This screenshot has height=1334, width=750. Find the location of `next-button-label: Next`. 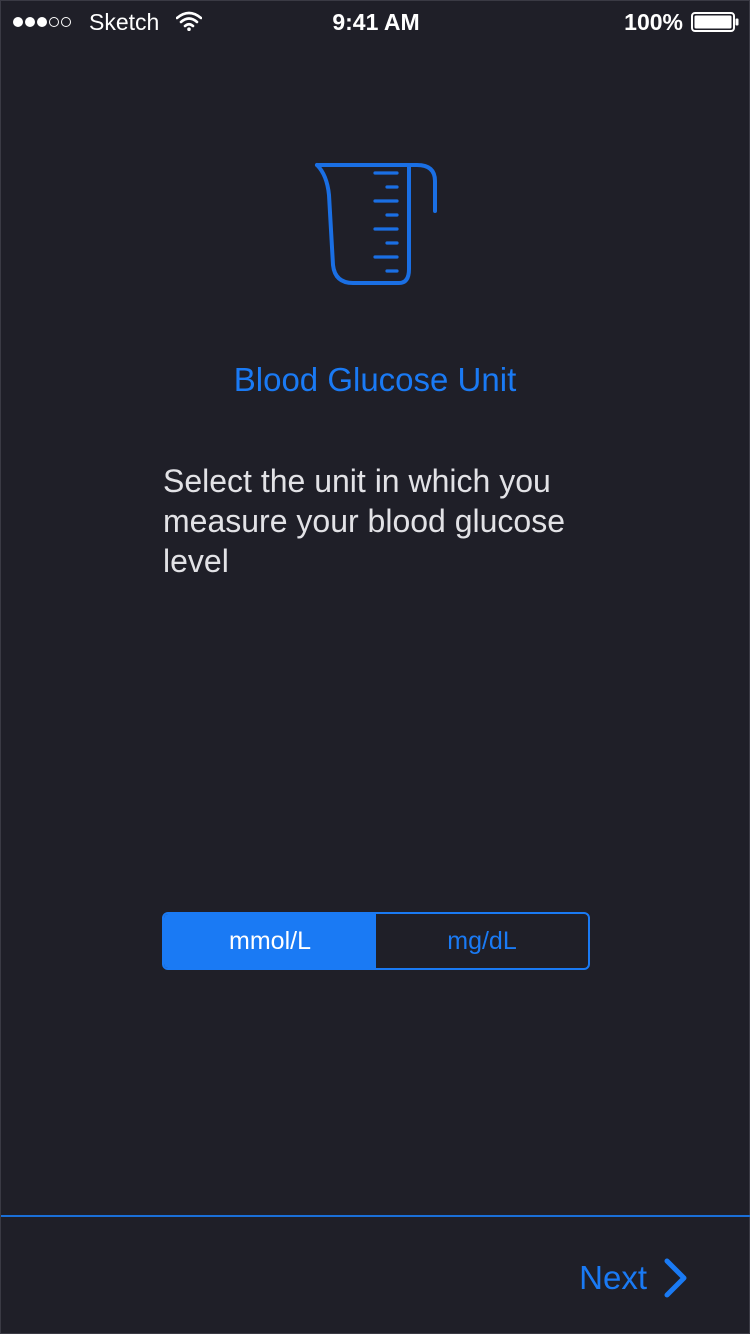

next-button-label: Next is located at coordinates (613, 1277).